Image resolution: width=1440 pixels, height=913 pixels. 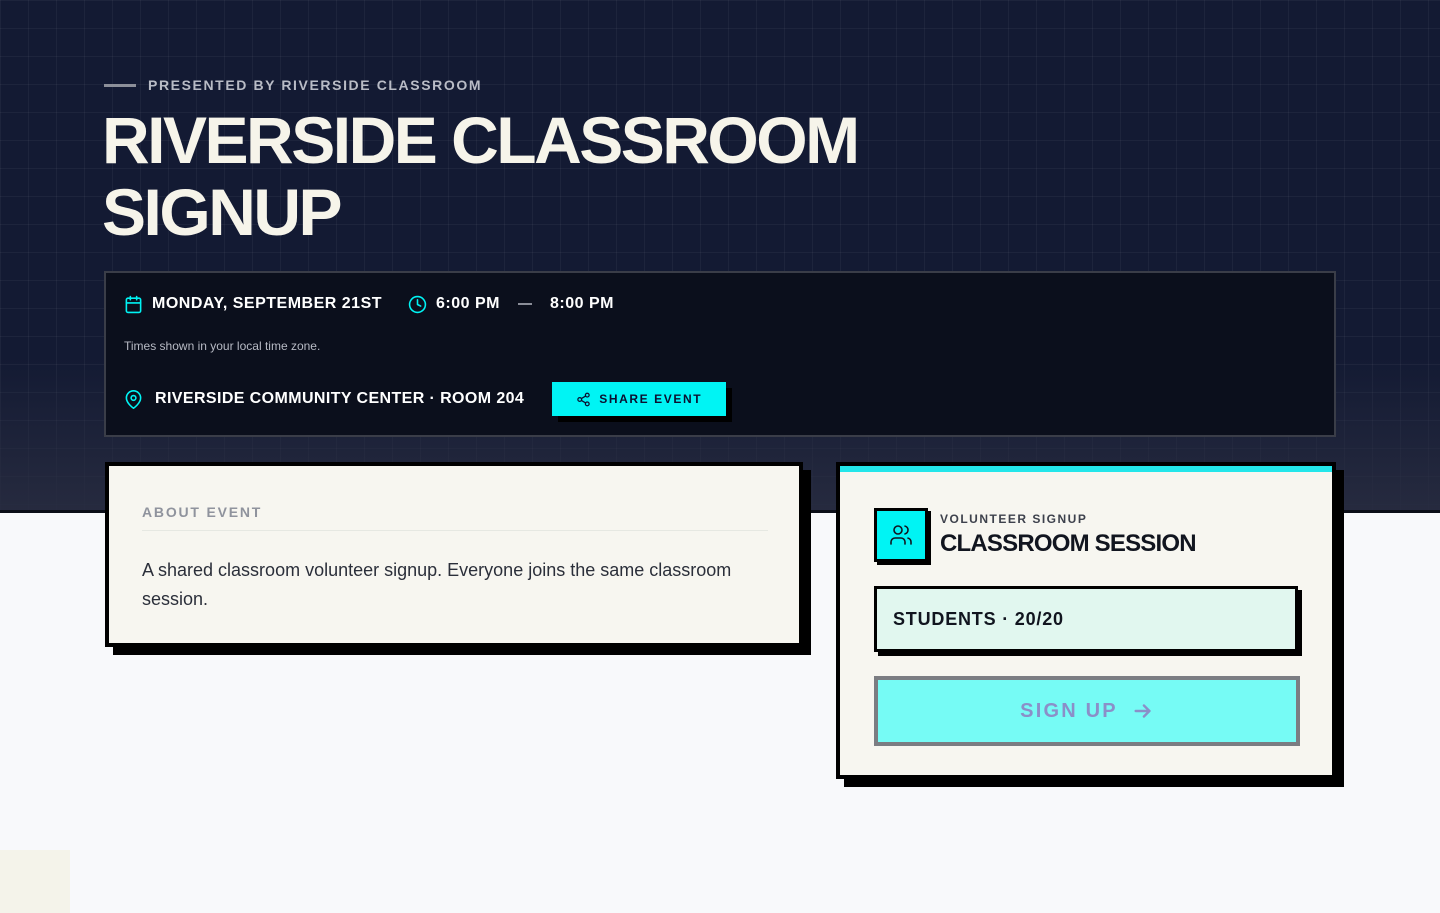 I want to click on event-date-text: MONDAY, SEPTEMBER 21ST, so click(x=267, y=303).